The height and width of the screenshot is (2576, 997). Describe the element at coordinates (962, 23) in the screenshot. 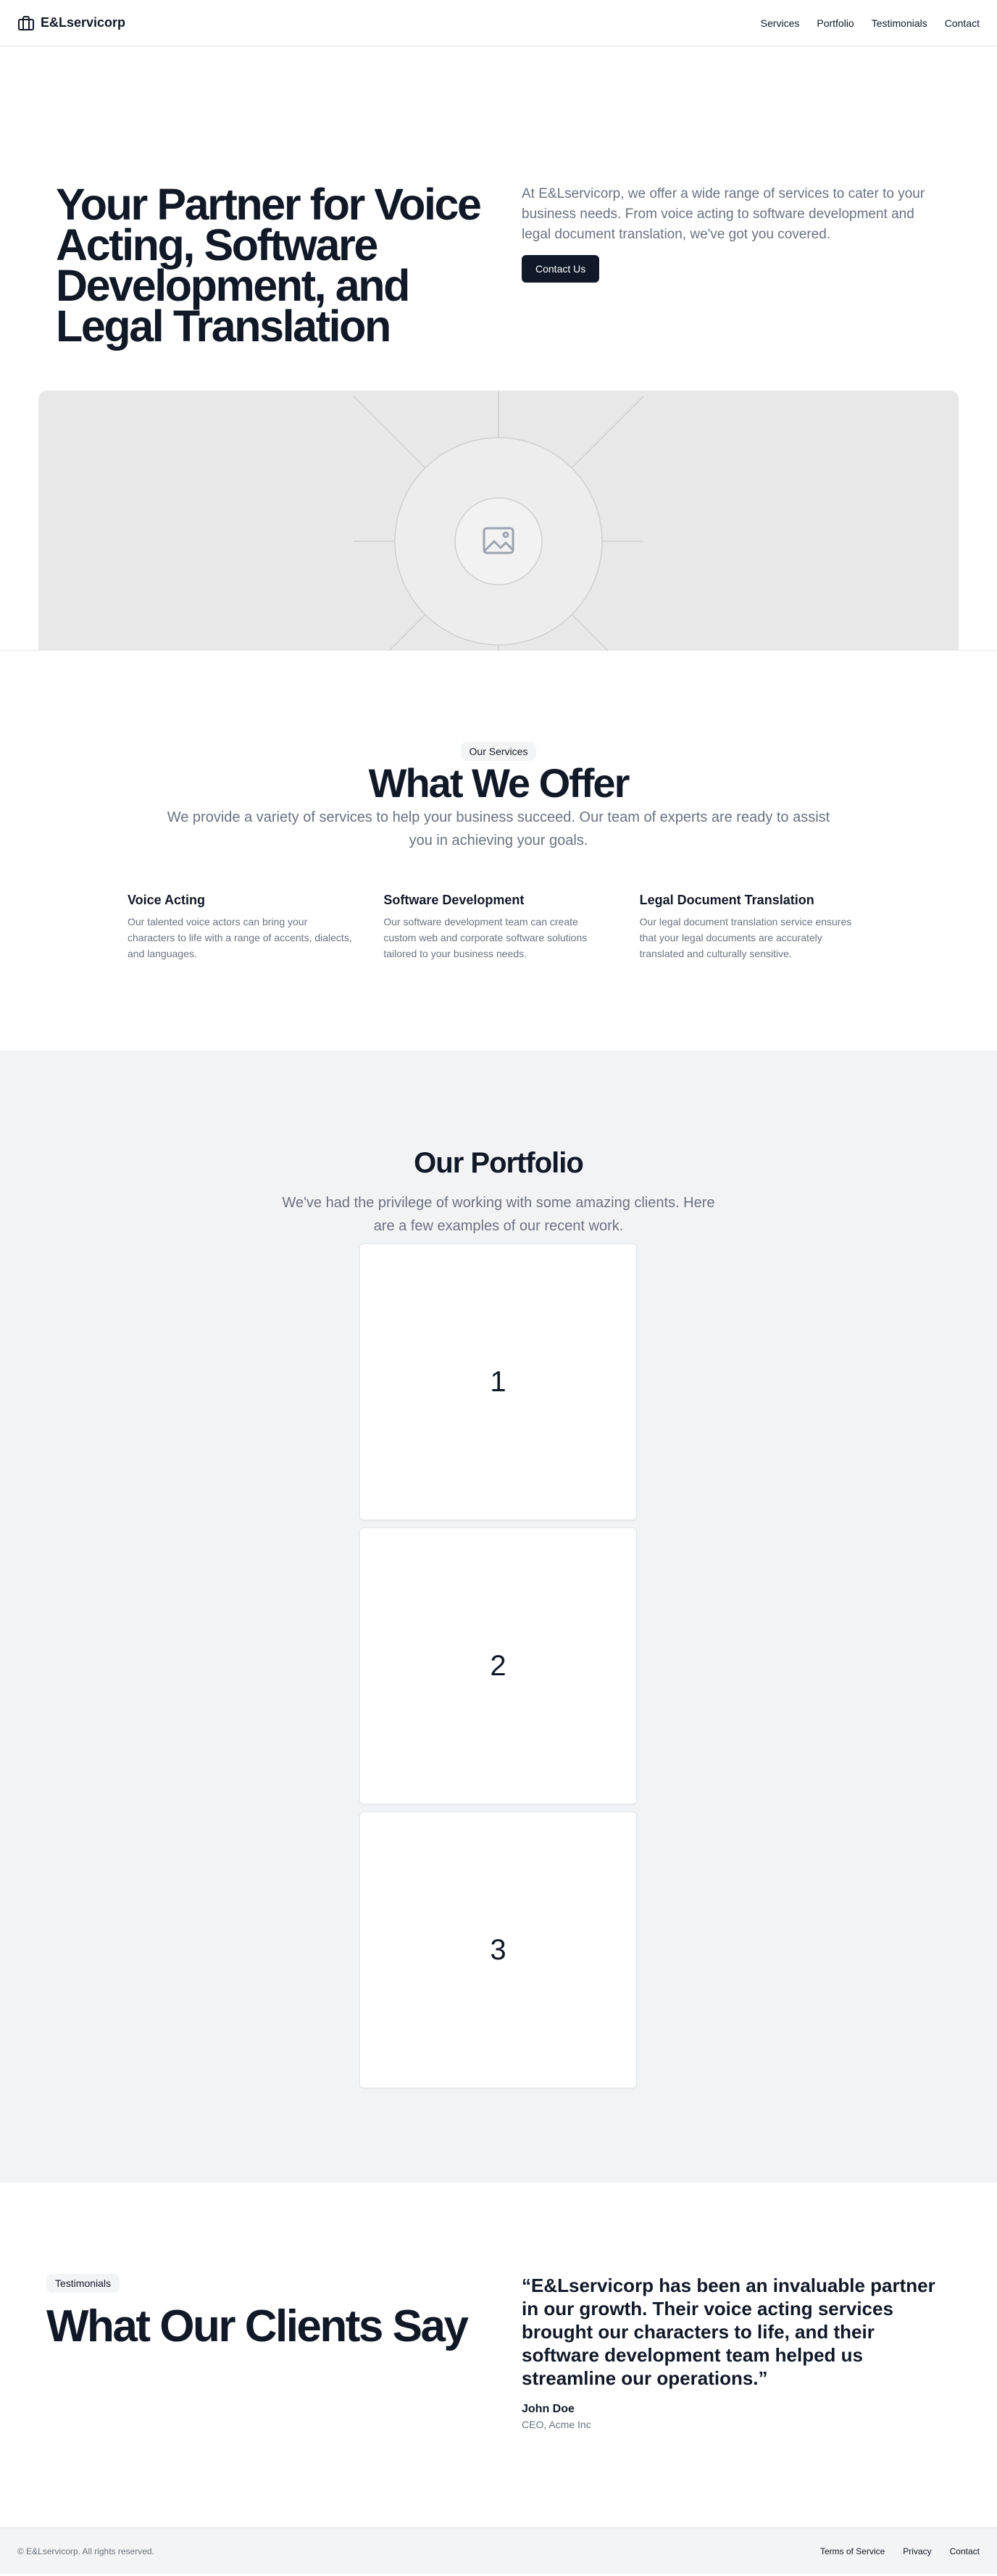

I see `nav-link-contact: Contact` at that location.